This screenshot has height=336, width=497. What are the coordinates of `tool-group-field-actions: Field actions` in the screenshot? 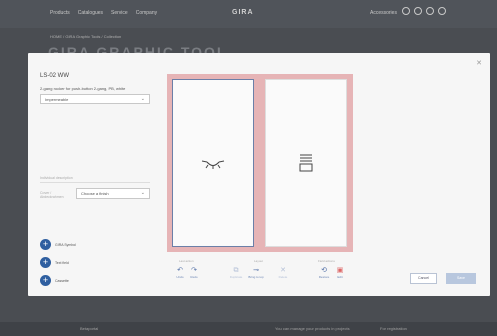 It's located at (326, 261).